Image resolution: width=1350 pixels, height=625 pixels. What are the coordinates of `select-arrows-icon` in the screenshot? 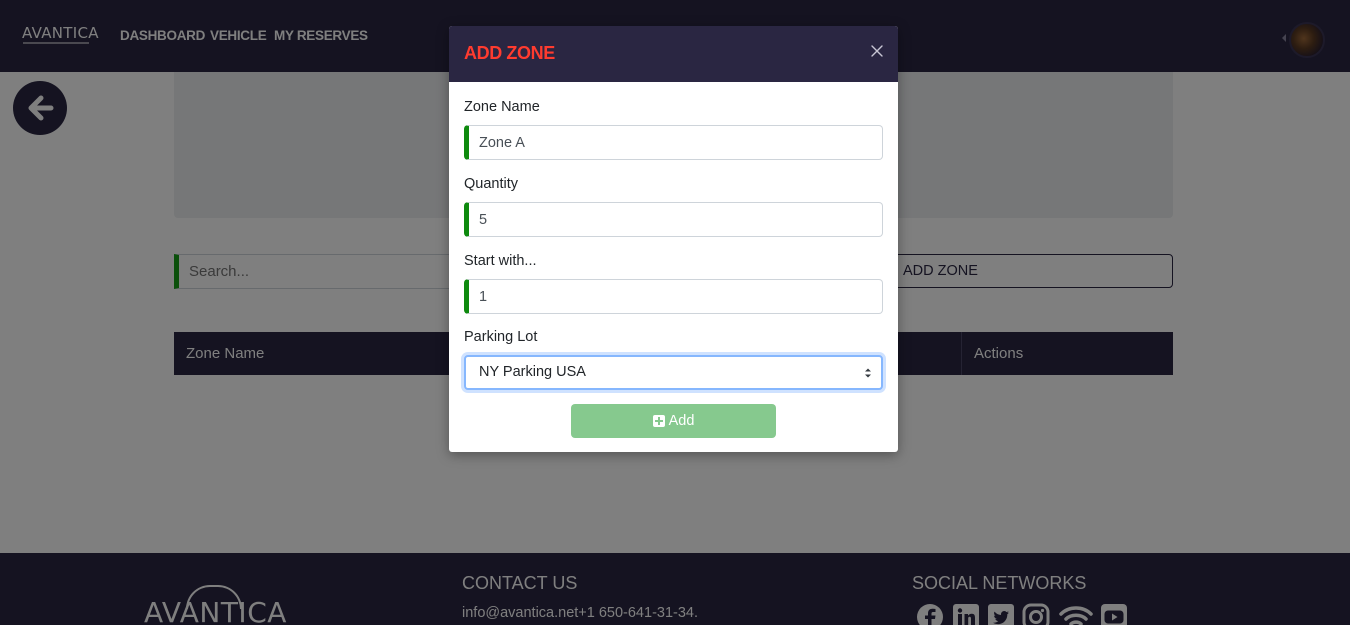 It's located at (868, 373).